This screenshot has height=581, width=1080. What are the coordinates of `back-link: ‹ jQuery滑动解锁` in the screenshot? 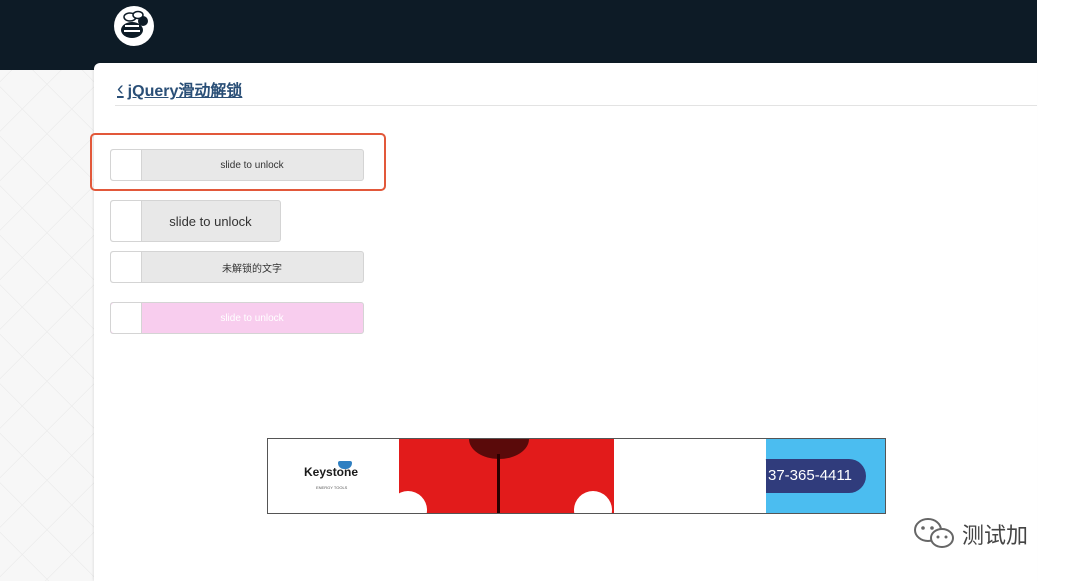 It's located at (180, 89).